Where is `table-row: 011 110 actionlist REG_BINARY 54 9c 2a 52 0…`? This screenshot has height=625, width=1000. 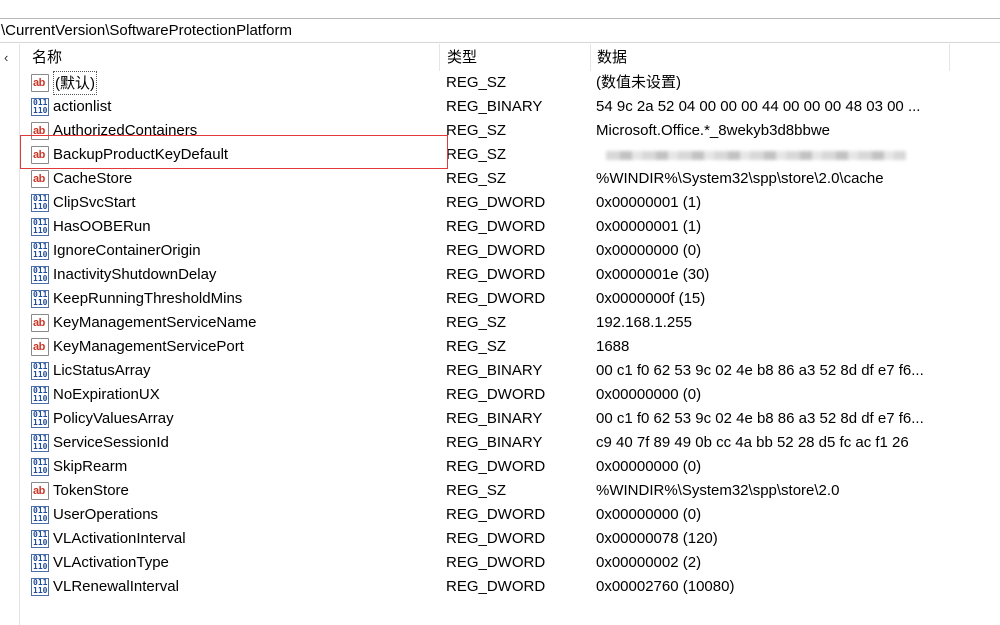 table-row: 011 110 actionlist REG_BINARY 54 9c 2a 52 0… is located at coordinates (510, 107).